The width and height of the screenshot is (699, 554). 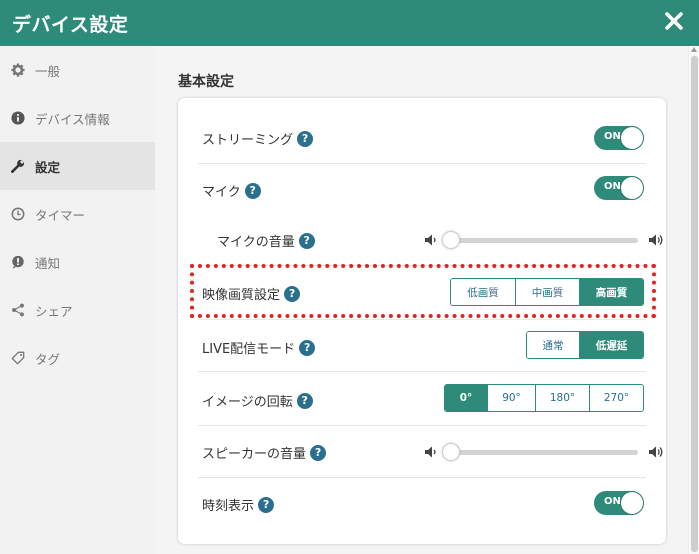 I want to click on clock-display-label: 時刻表示 ?, so click(x=238, y=504).